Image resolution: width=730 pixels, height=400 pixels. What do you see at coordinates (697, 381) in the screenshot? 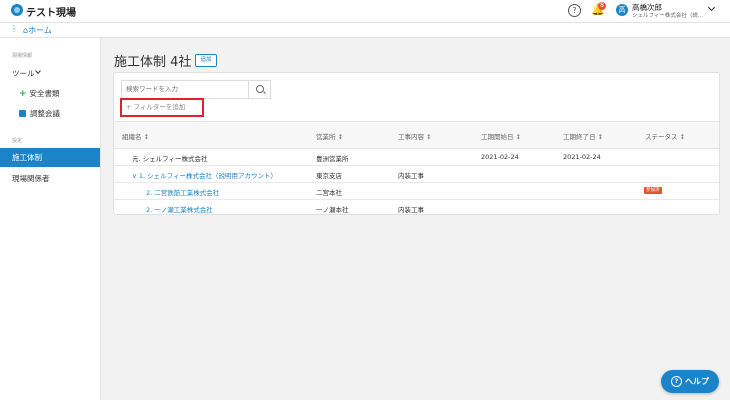
I see `help-button-label: ヘルプ` at bounding box center [697, 381].